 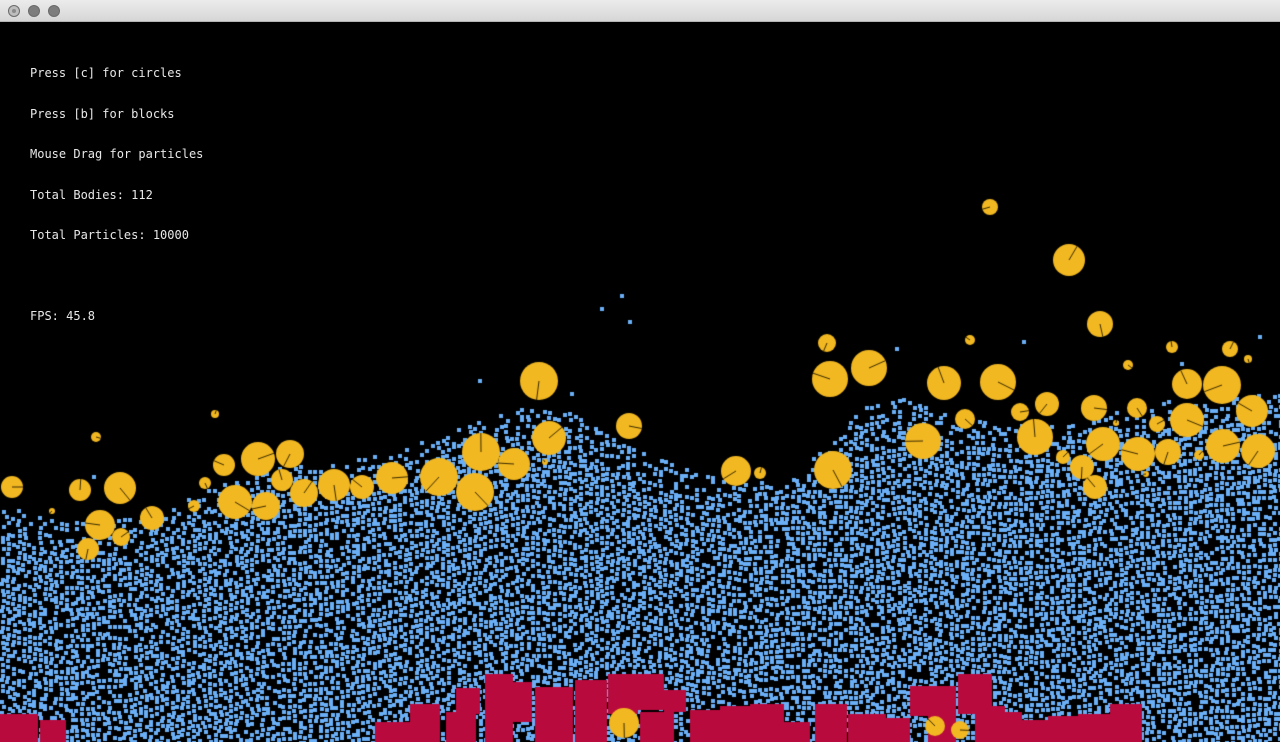 What do you see at coordinates (63, 316) in the screenshot?
I see `hud-fps: FPS: 45.8` at bounding box center [63, 316].